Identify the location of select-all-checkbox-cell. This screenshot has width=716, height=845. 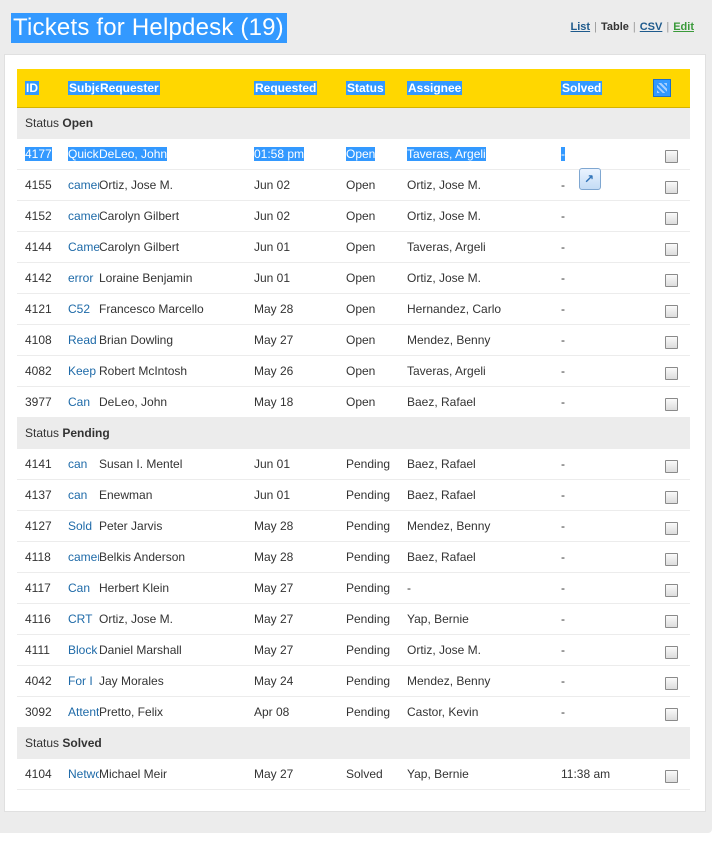
(671, 88).